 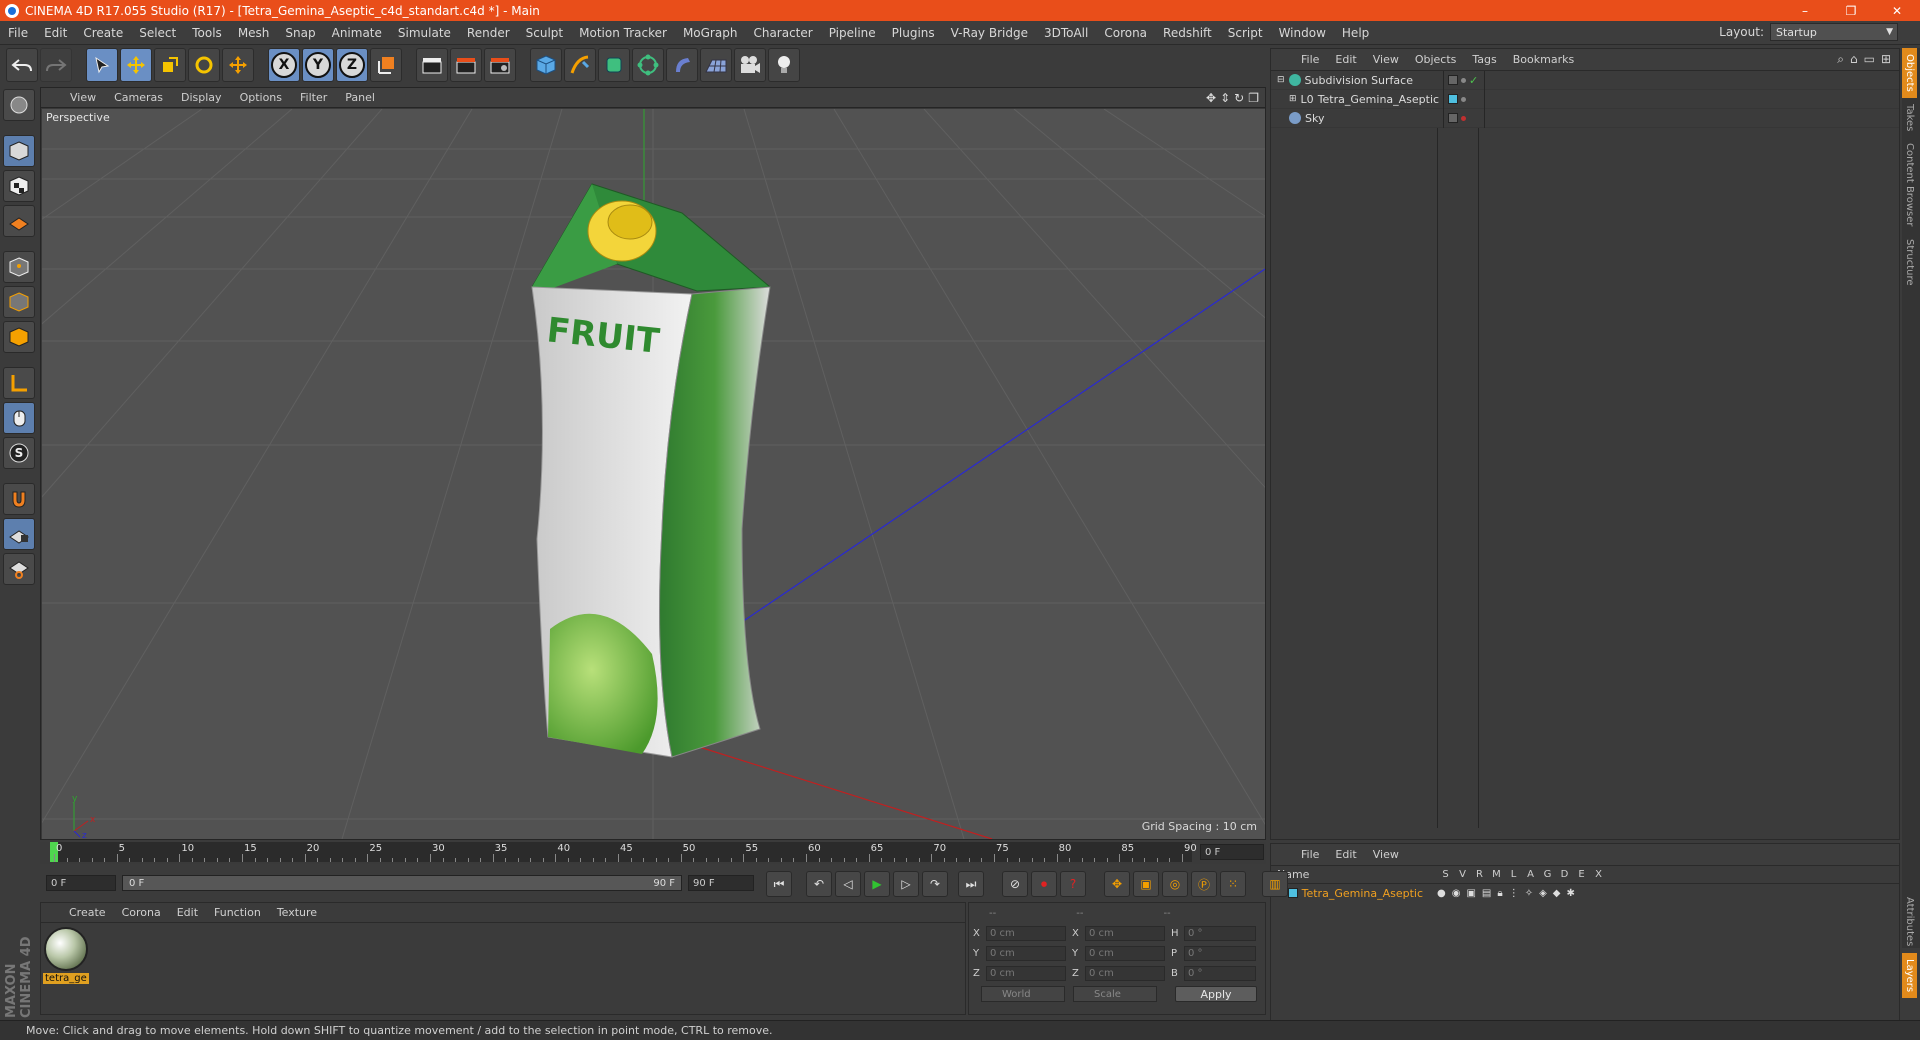 I want to click on end-frame-field: 90 F, so click(x=721, y=883).